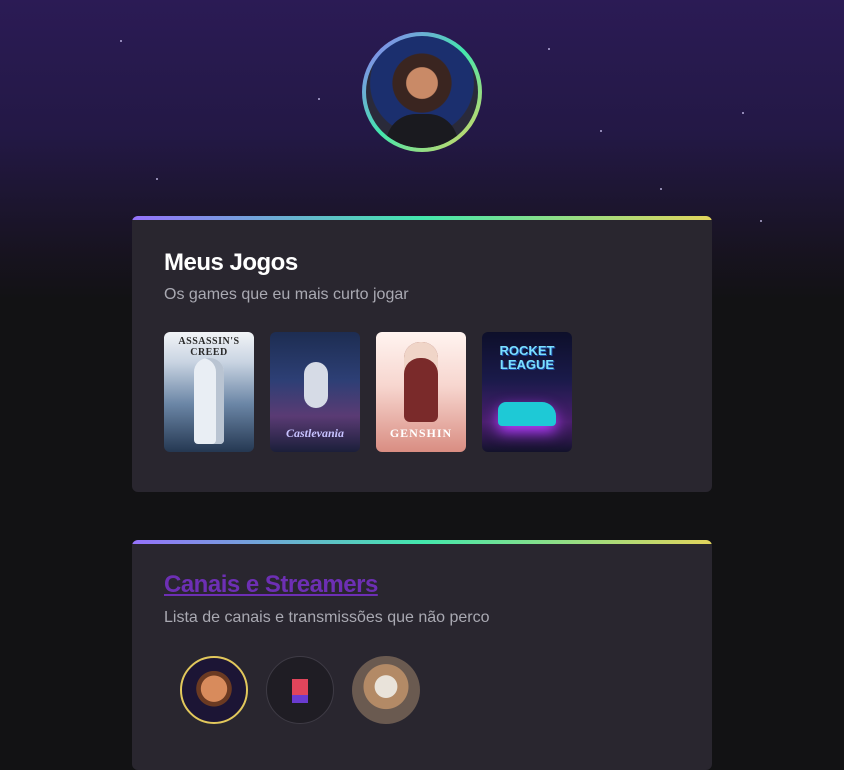  What do you see at coordinates (527, 392) in the screenshot?
I see `game-thumbnail-rocket-league: ROCKET LEAGUE` at bounding box center [527, 392].